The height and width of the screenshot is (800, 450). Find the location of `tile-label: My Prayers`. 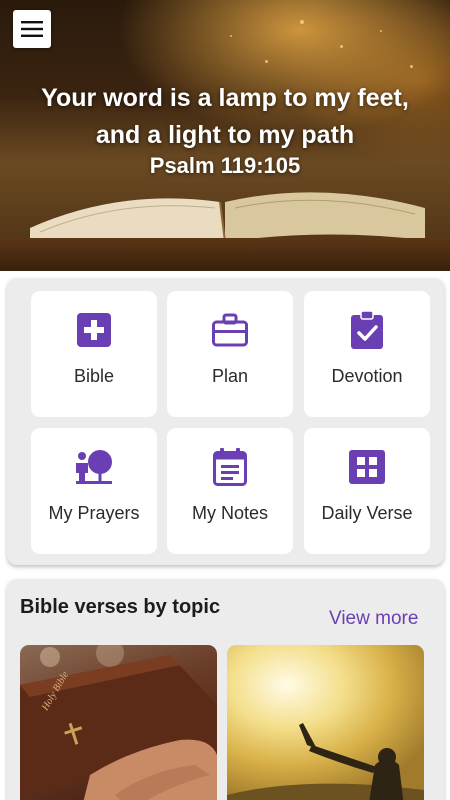

tile-label: My Prayers is located at coordinates (94, 513).